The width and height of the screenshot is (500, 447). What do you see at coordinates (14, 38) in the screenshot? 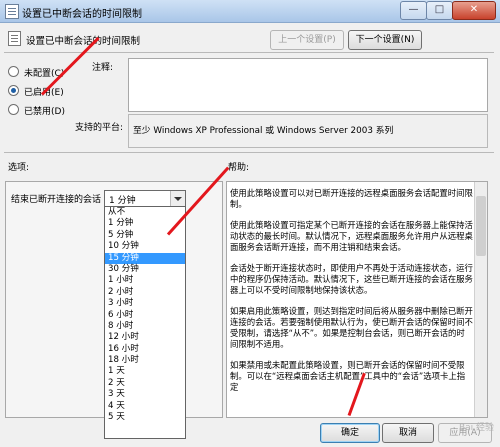
I see `policy-setting-icon` at bounding box center [14, 38].